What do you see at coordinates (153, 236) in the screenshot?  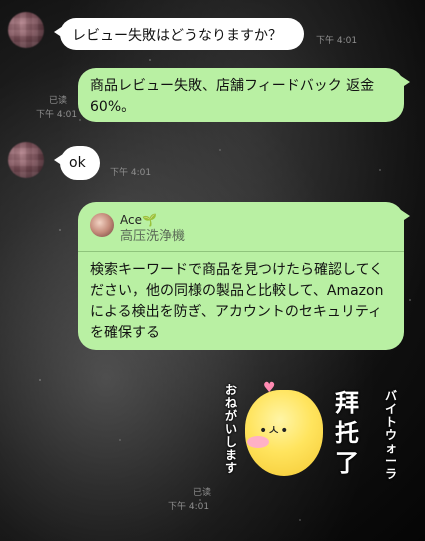 I see `quoted-message-text: 高压洗浄機` at bounding box center [153, 236].